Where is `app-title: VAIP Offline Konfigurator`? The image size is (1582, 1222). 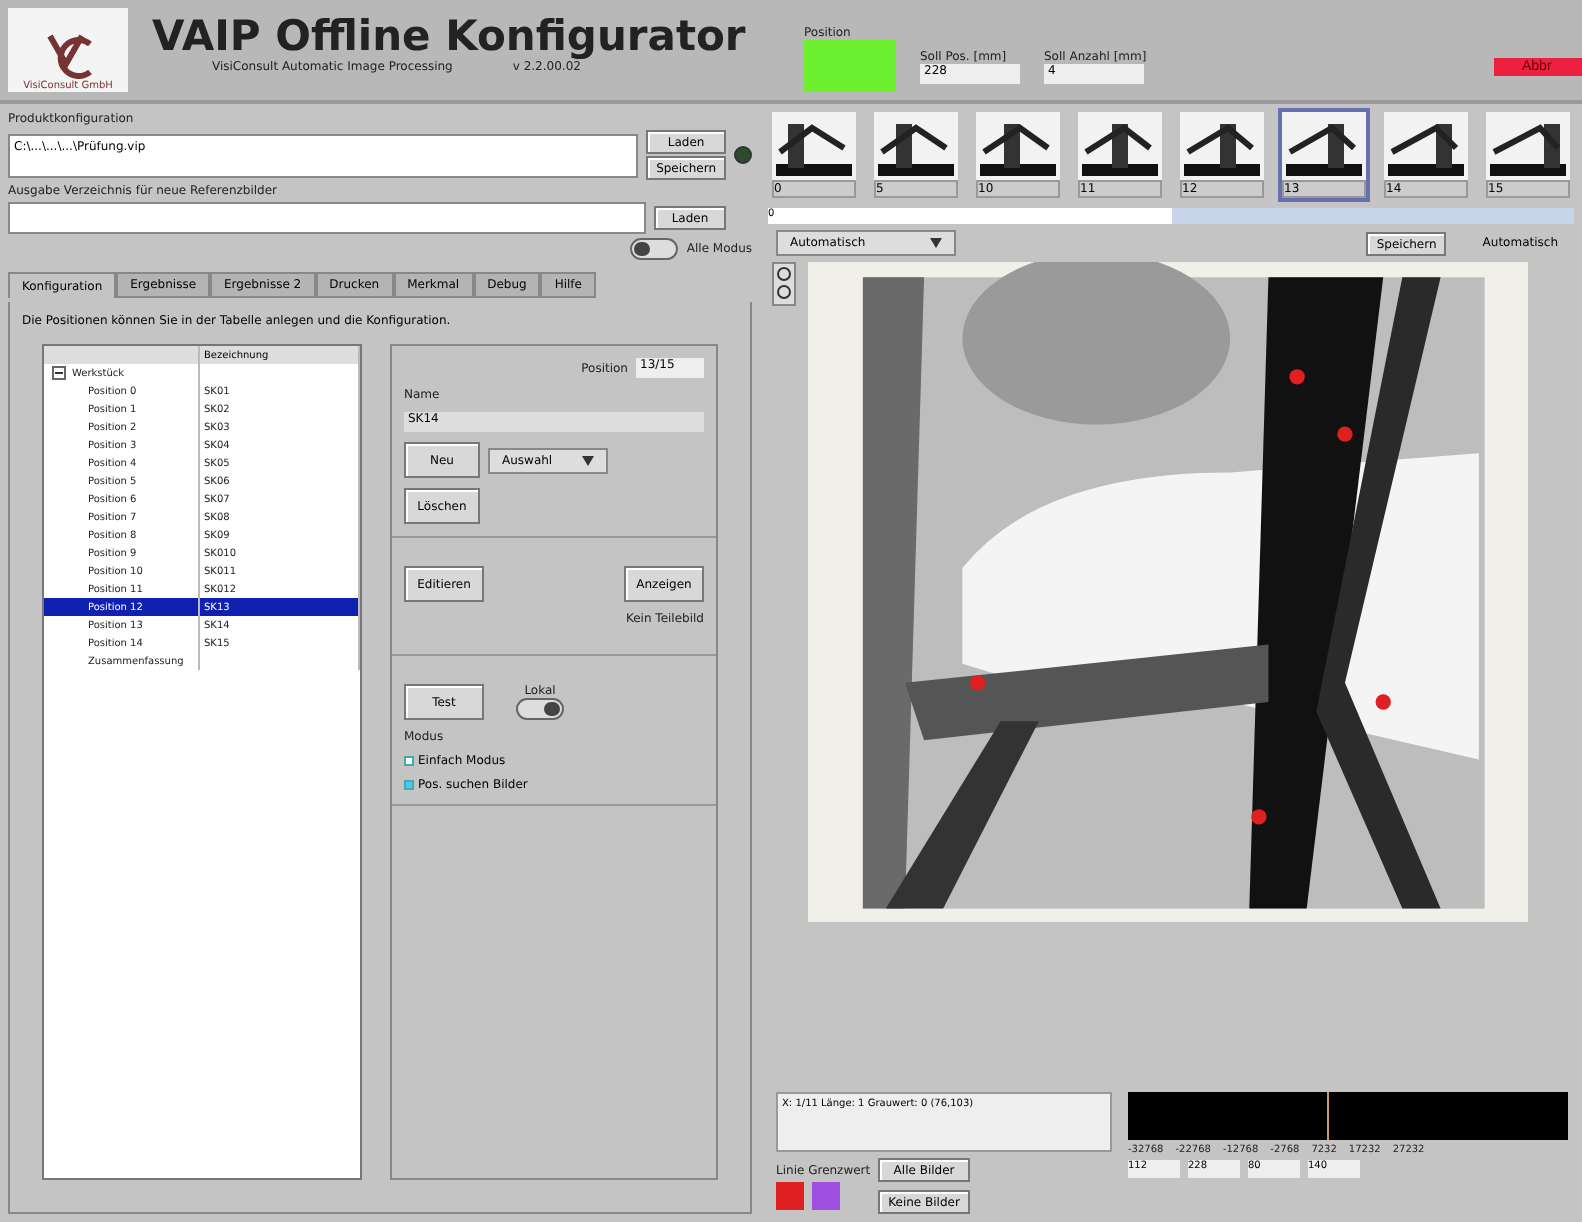 app-title: VAIP Offline Konfigurator is located at coordinates (450, 36).